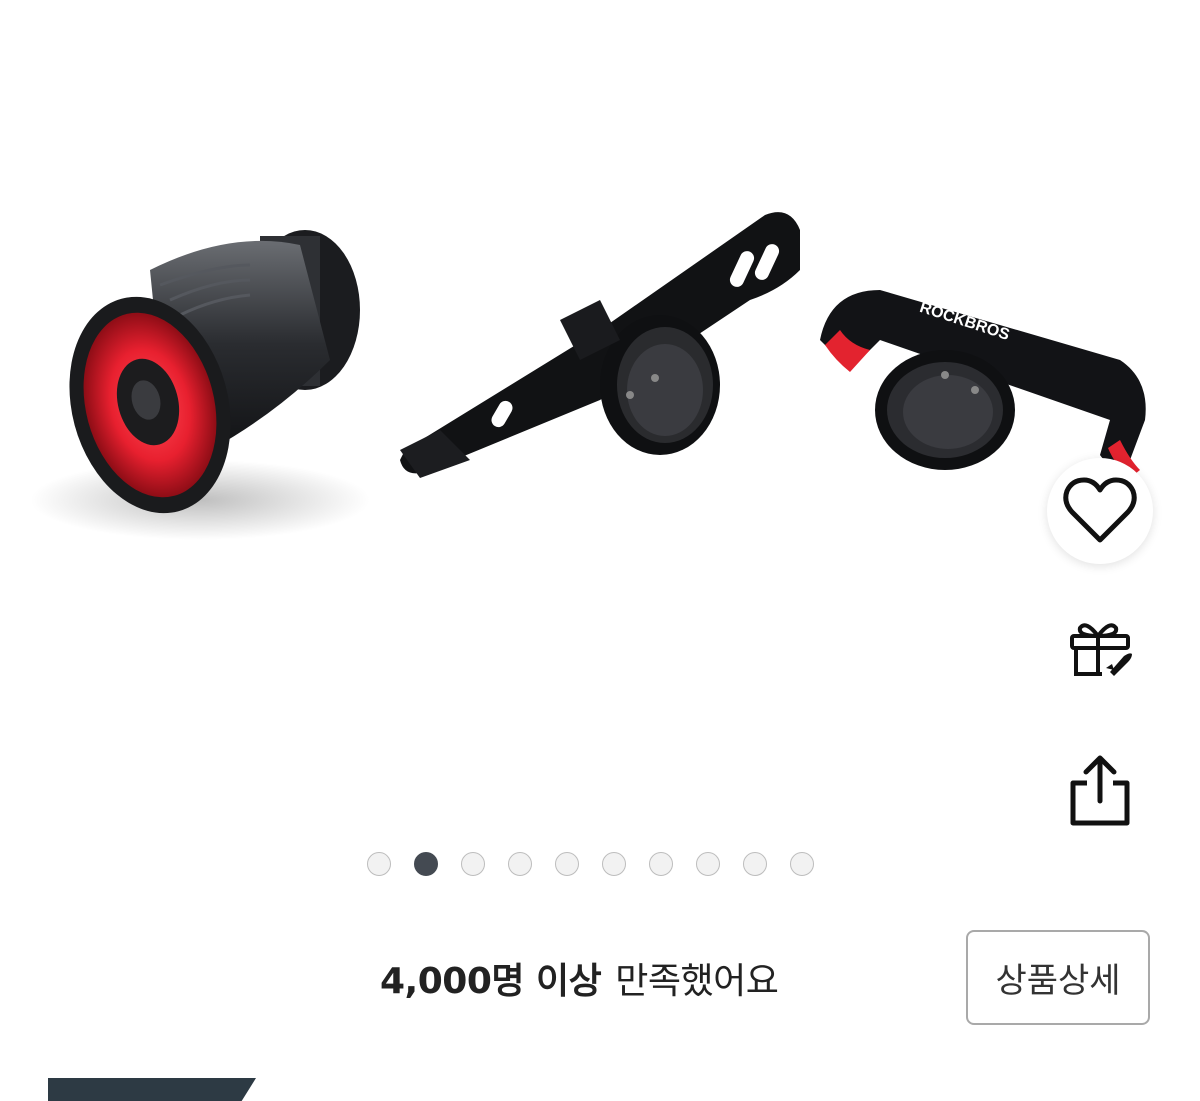 The image size is (1200, 1101). I want to click on satisfaction-count: 4,000명 이상, so click(491, 981).